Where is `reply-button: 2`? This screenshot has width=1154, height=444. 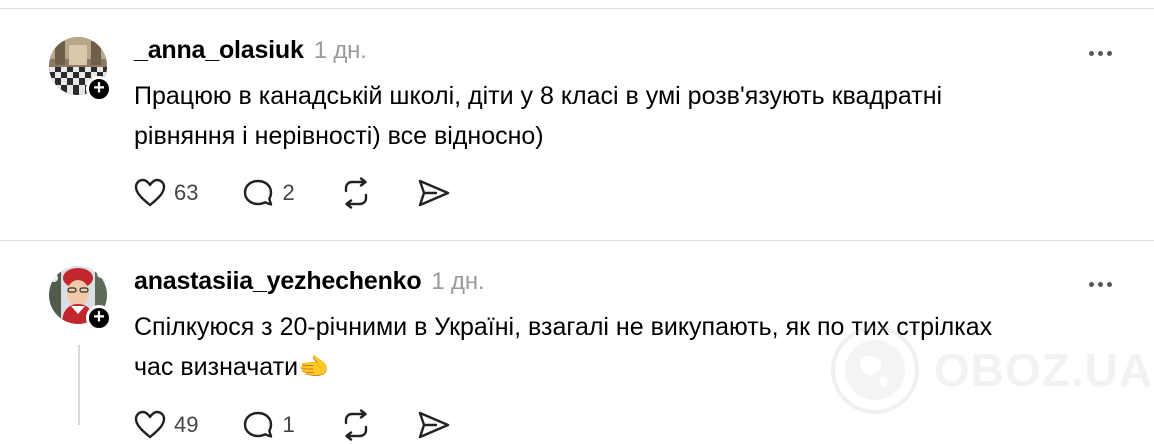
reply-button: 2 is located at coordinates (268, 193).